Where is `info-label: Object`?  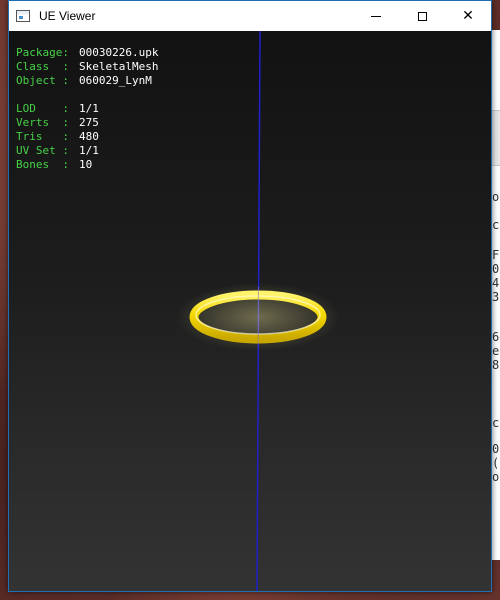 info-label: Object is located at coordinates (36, 80).